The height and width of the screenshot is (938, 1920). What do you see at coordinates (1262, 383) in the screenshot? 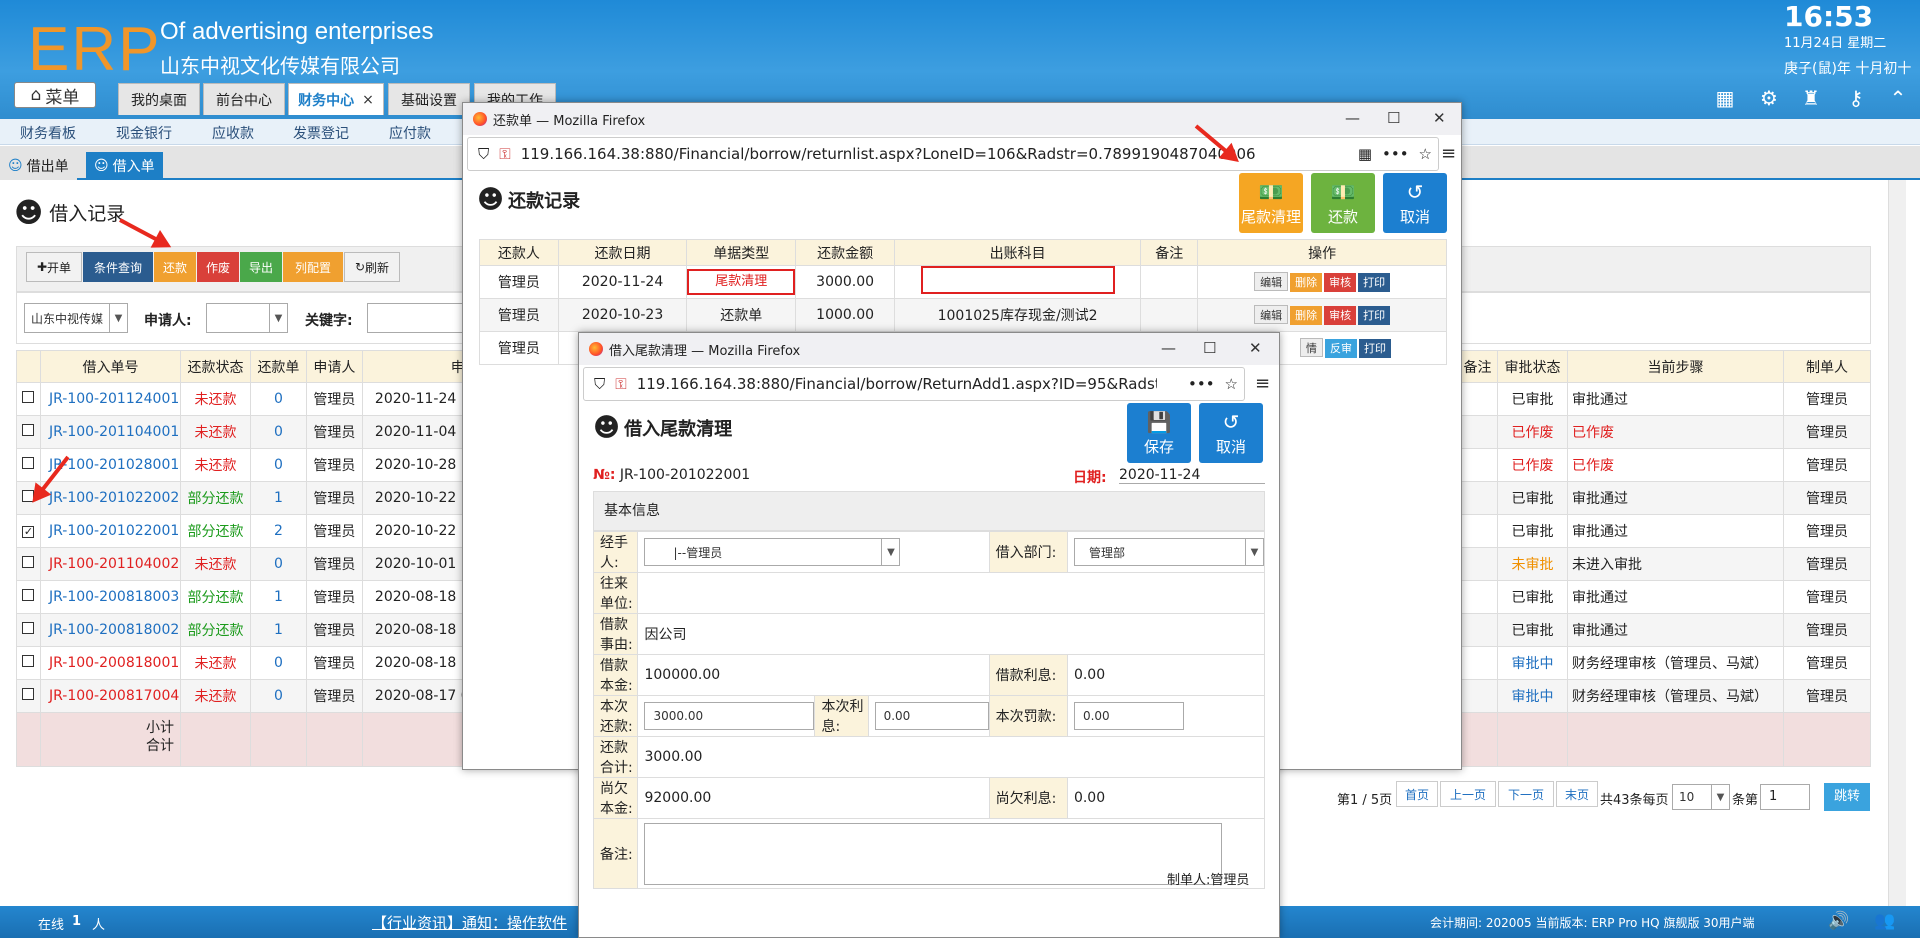
I see `hamburger-icon: ≡` at bounding box center [1262, 383].